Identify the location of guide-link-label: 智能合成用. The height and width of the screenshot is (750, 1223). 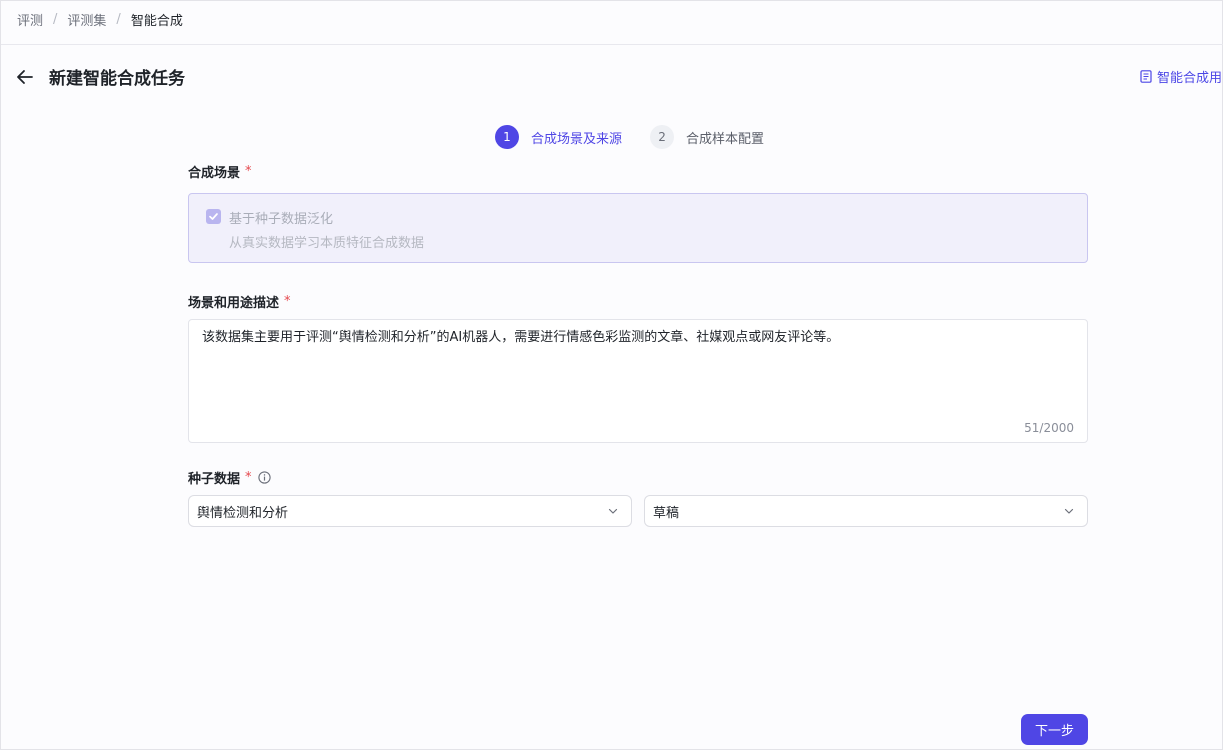
(1189, 78).